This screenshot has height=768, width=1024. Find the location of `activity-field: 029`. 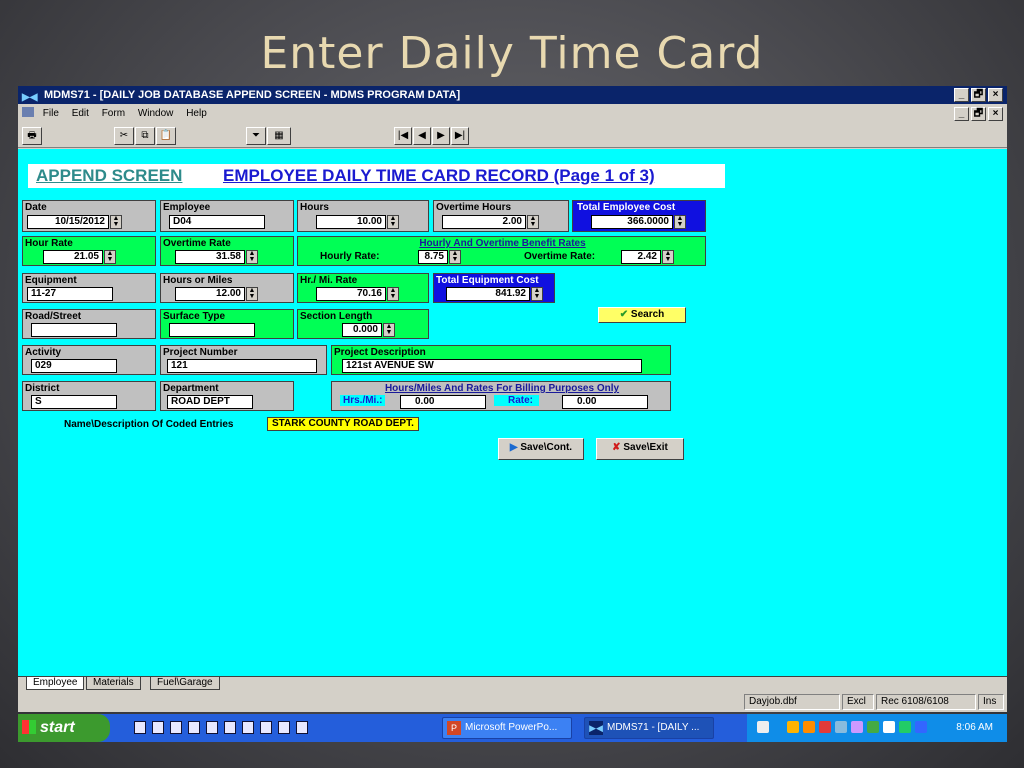

activity-field: 029 is located at coordinates (74, 366).